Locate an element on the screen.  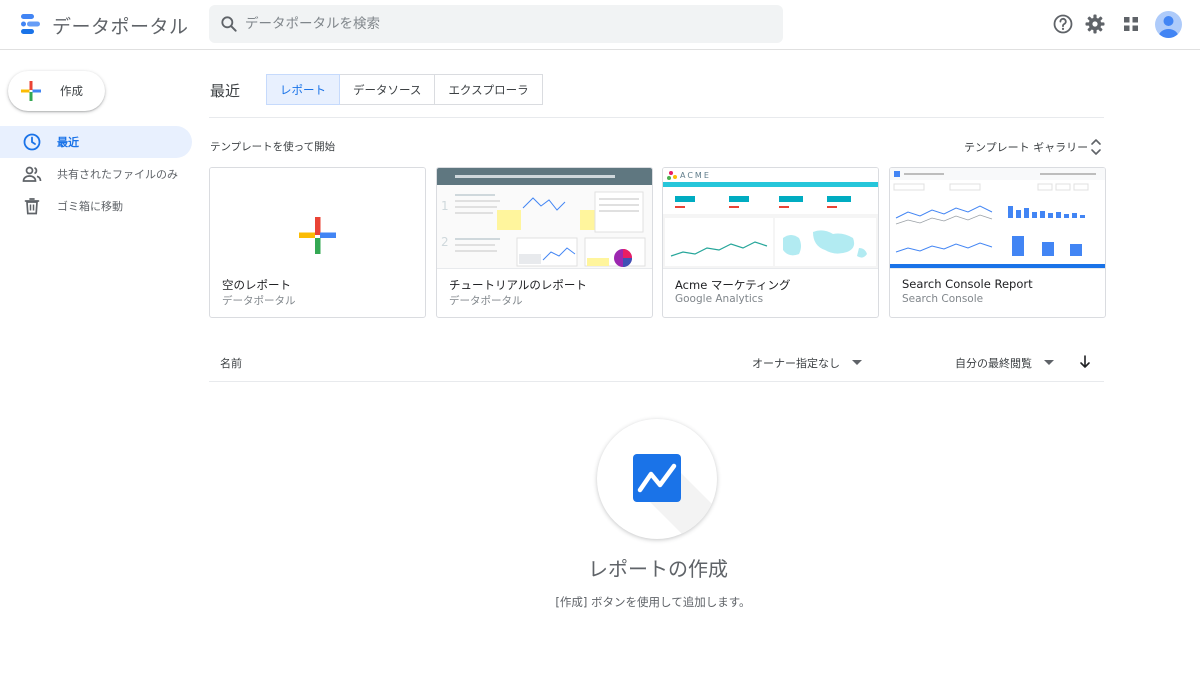
sort-dropdown: 自分の最終閲覧 is located at coordinates (993, 363).